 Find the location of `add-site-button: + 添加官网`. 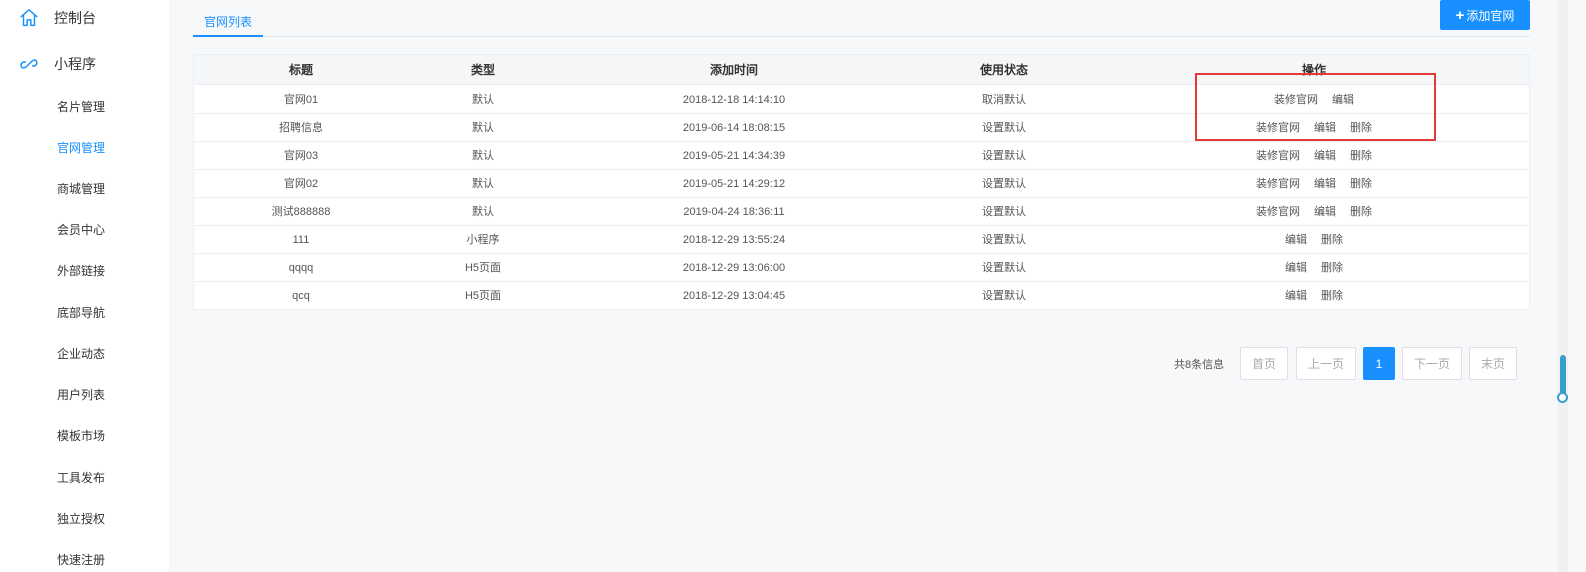

add-site-button: + 添加官网 is located at coordinates (1485, 15).